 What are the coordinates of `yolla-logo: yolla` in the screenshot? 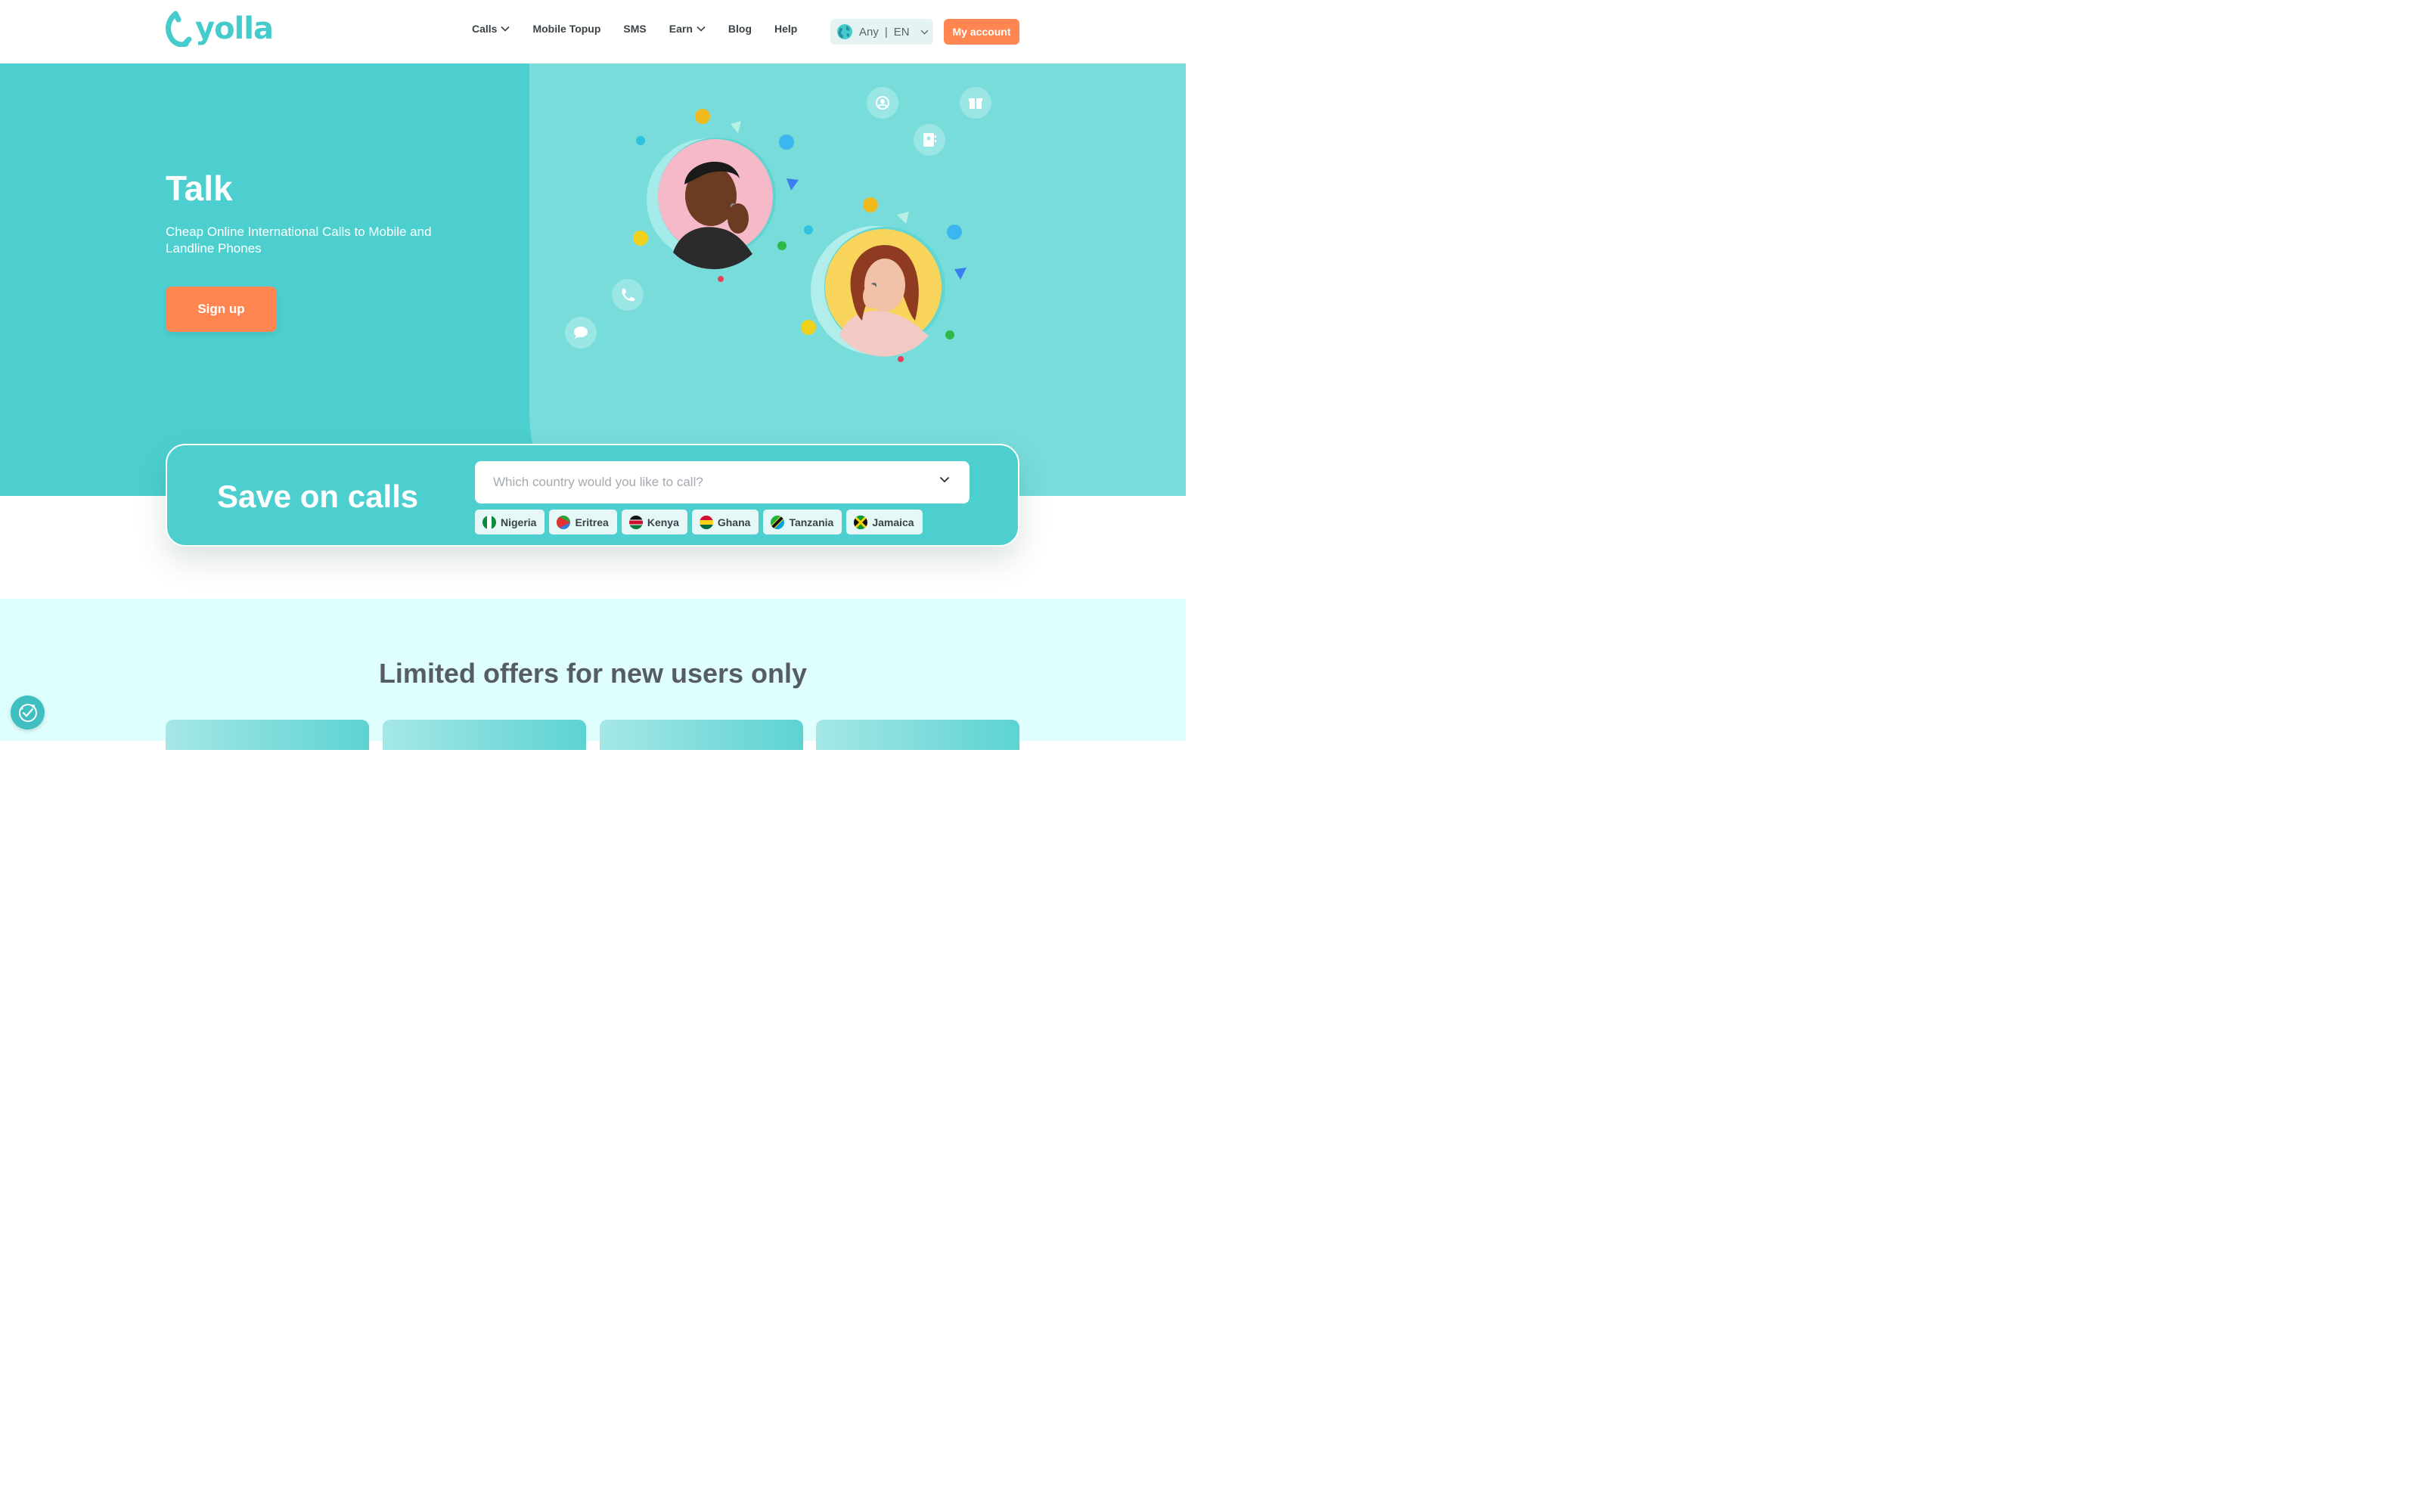 It's located at (219, 29).